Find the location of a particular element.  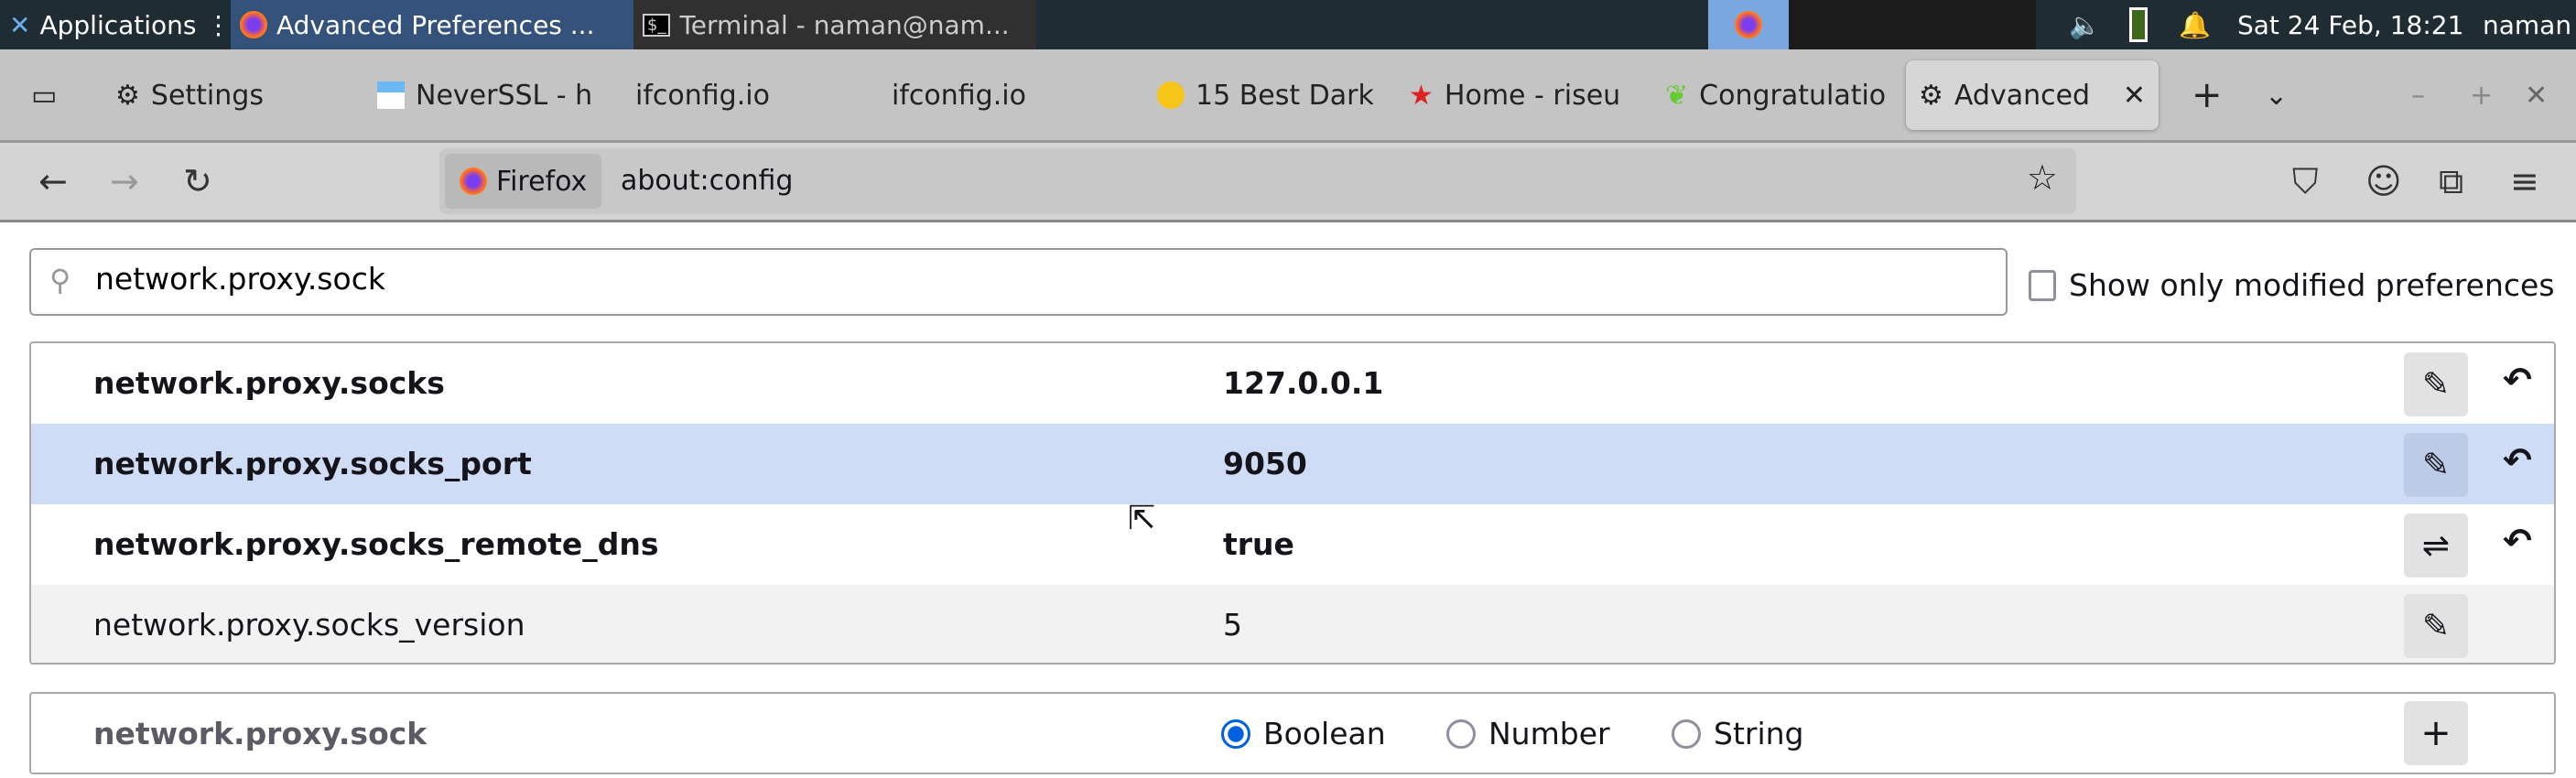

firefox-view-button: ▭ is located at coordinates (50, 95).